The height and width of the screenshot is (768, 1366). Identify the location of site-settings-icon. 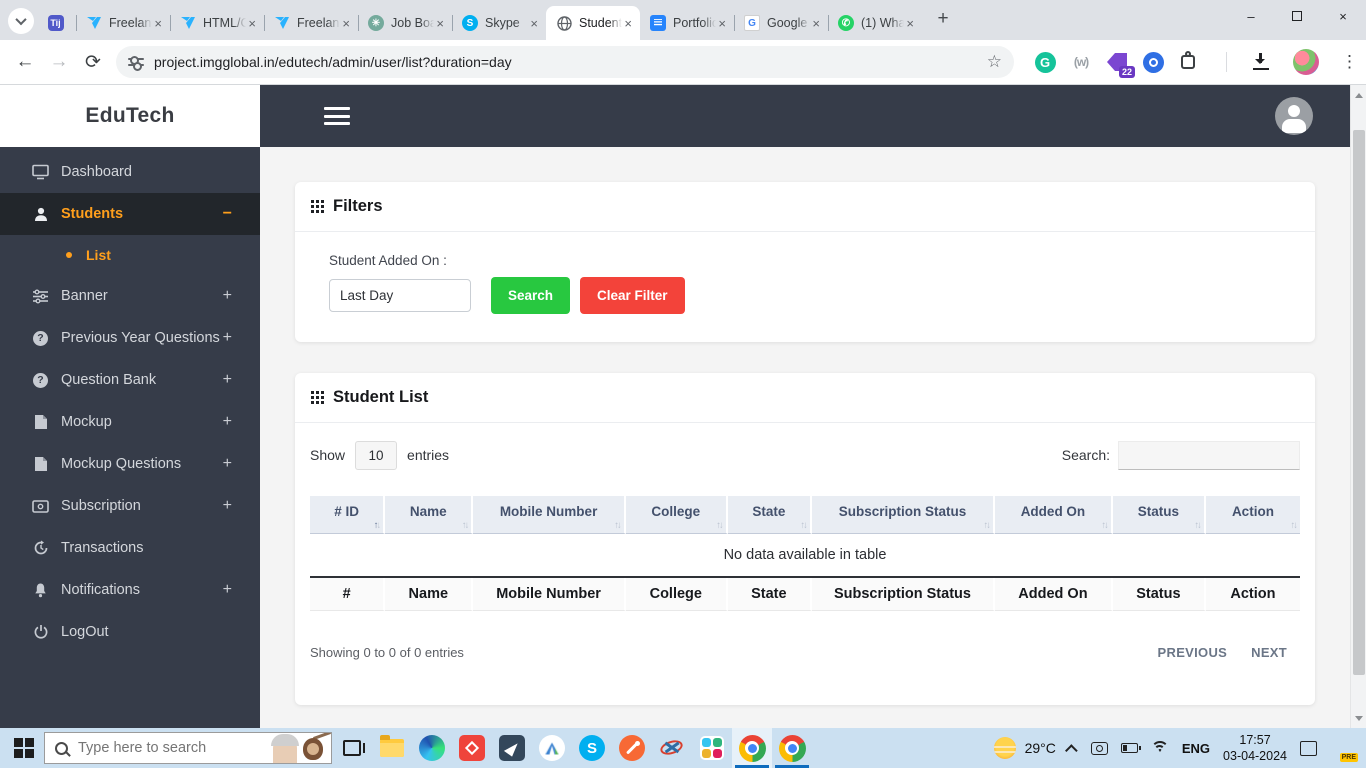
(136, 62).